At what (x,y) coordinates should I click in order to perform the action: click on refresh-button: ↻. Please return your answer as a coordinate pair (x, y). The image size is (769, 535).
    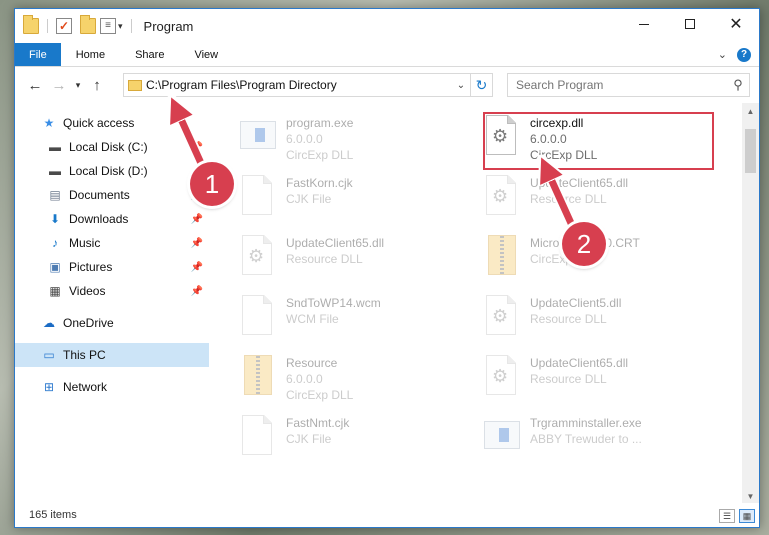
    Looking at the image, I should click on (481, 85).